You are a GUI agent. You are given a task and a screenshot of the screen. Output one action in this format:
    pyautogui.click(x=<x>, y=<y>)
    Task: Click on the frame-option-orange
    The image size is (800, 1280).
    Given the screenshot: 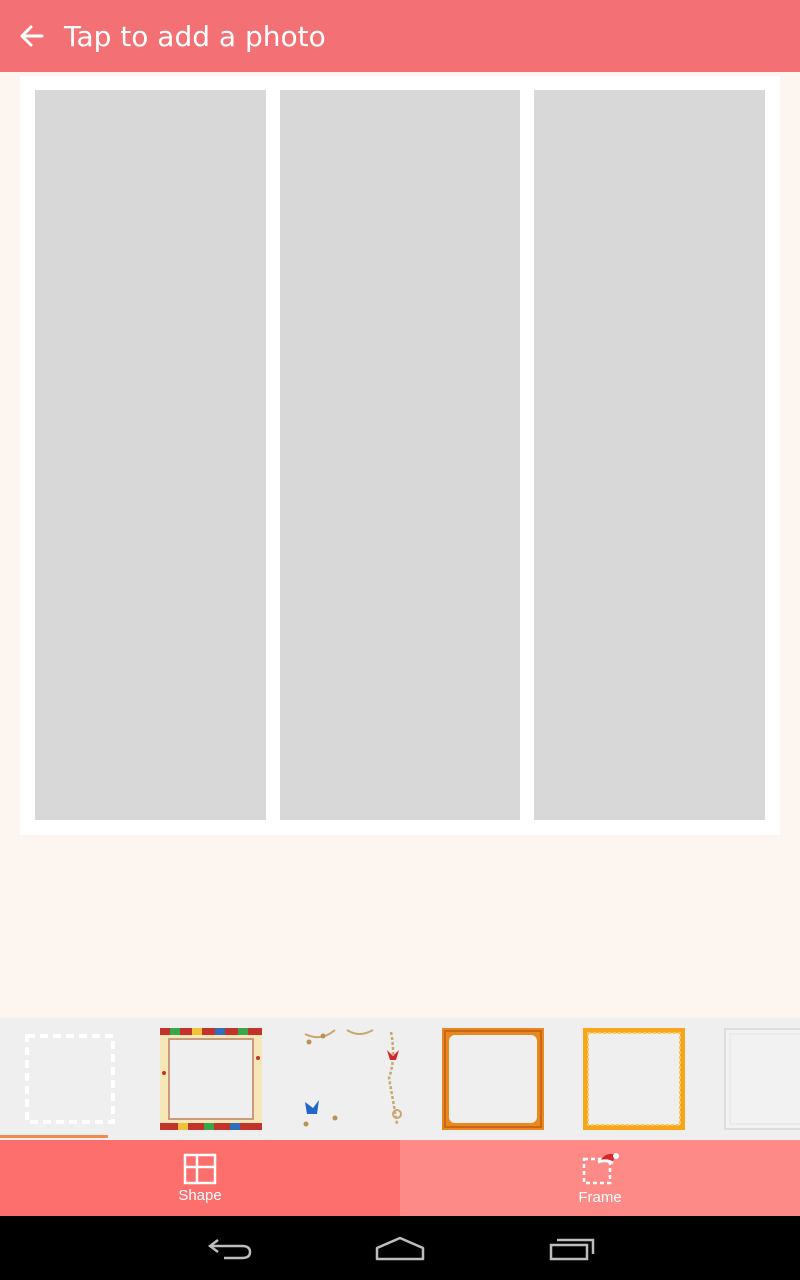 What is the action you would take?
    pyautogui.click(x=493, y=1079)
    